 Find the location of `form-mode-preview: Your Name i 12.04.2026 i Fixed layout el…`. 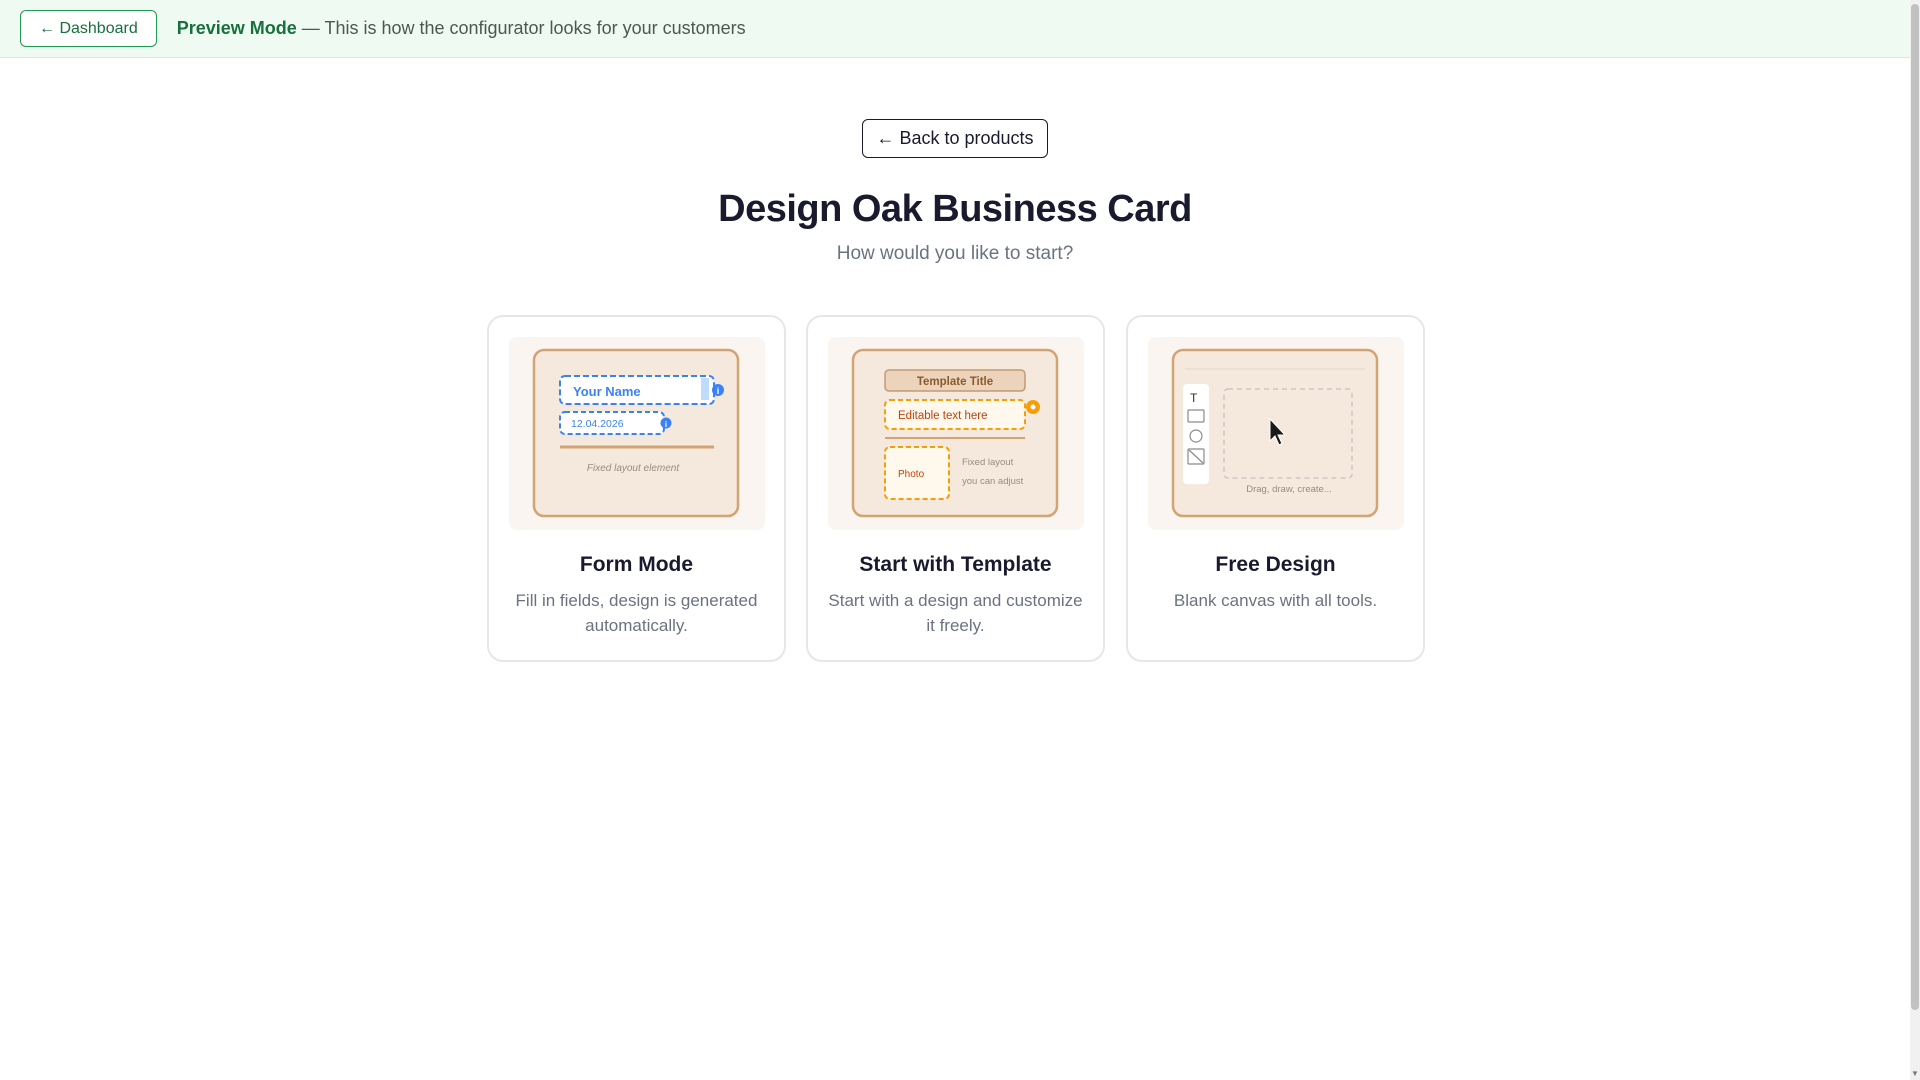

form-mode-preview: Your Name i 12.04.2026 i Fixed layout el… is located at coordinates (637, 433).